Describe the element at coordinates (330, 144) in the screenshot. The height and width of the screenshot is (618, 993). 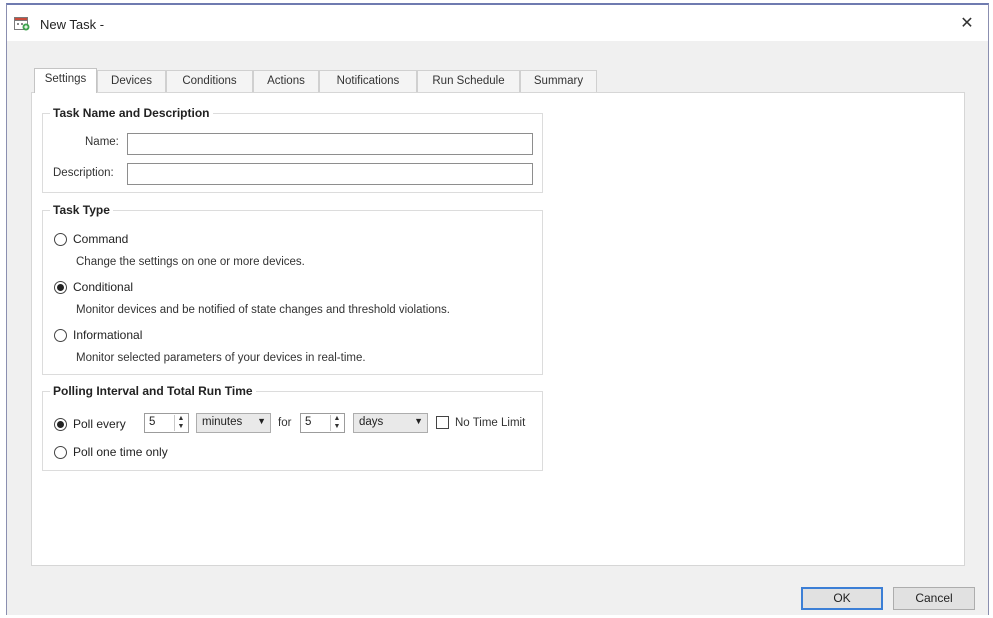
I see `name-input` at that location.